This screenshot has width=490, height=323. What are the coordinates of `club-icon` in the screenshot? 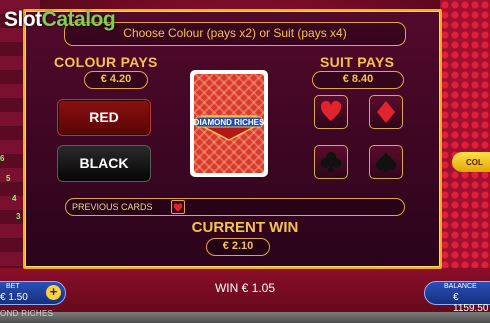 It's located at (331, 162).